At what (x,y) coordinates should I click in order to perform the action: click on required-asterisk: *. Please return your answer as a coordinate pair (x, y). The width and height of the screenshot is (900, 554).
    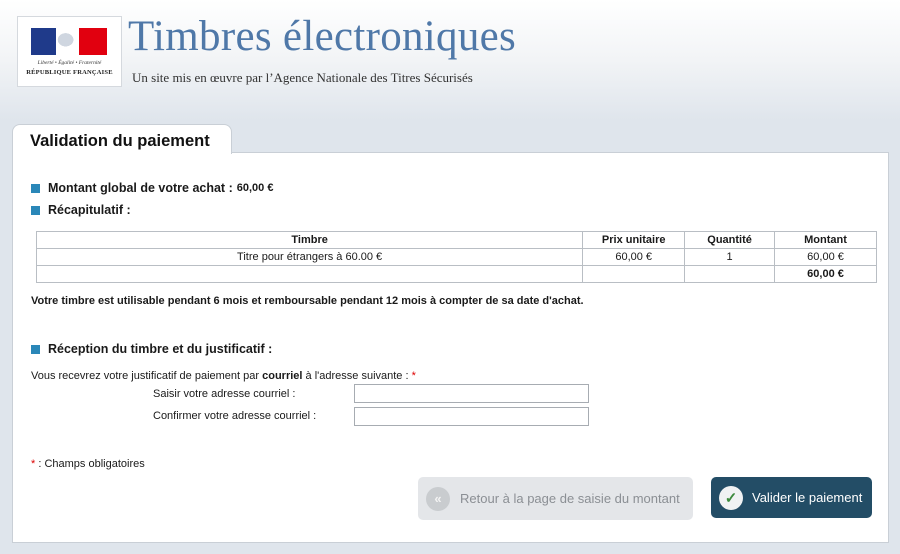
    Looking at the image, I should click on (413, 376).